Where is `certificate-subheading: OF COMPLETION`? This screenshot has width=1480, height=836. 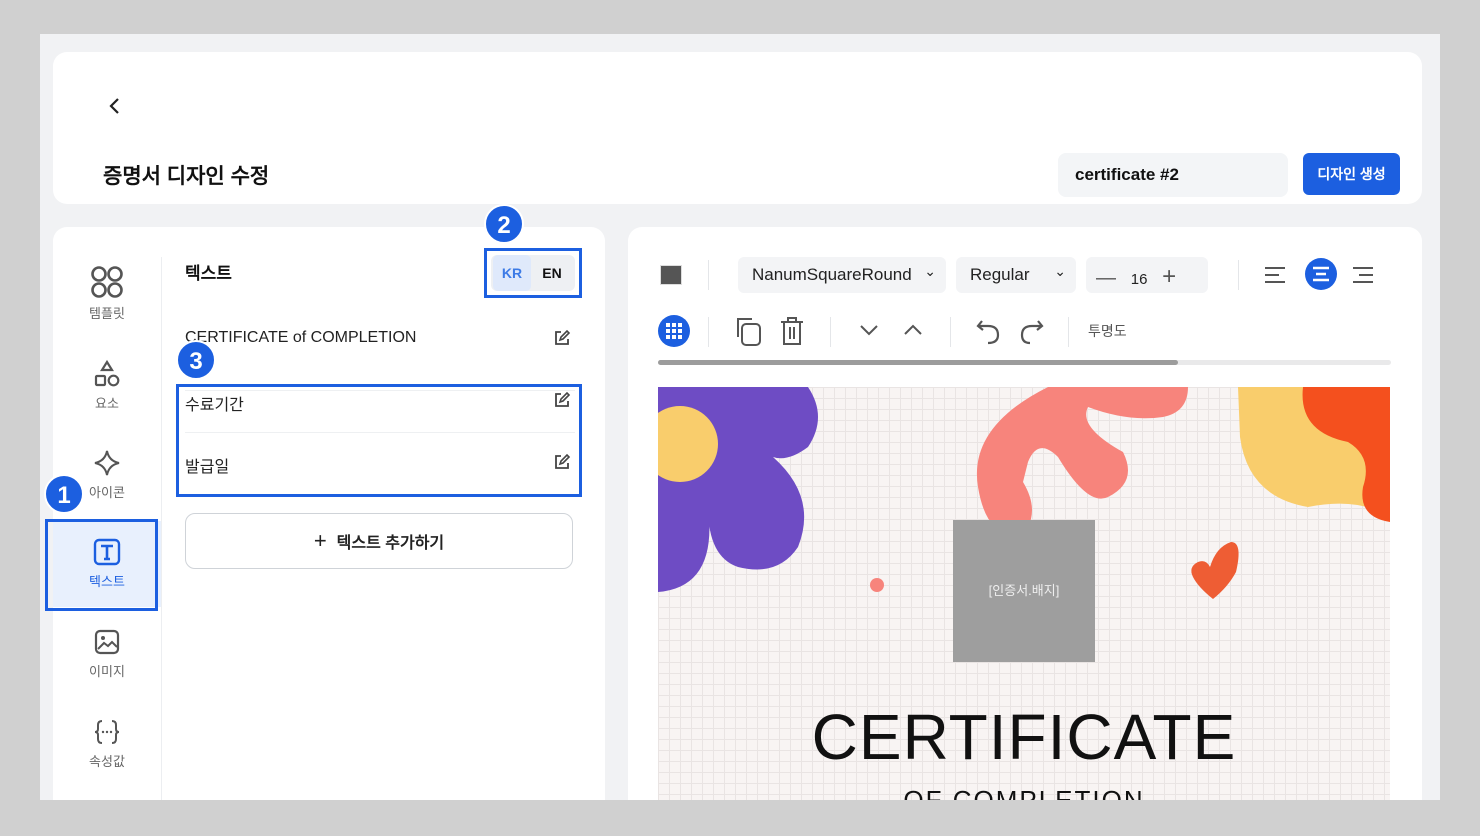 certificate-subheading: OF COMPLETION is located at coordinates (1024, 792).